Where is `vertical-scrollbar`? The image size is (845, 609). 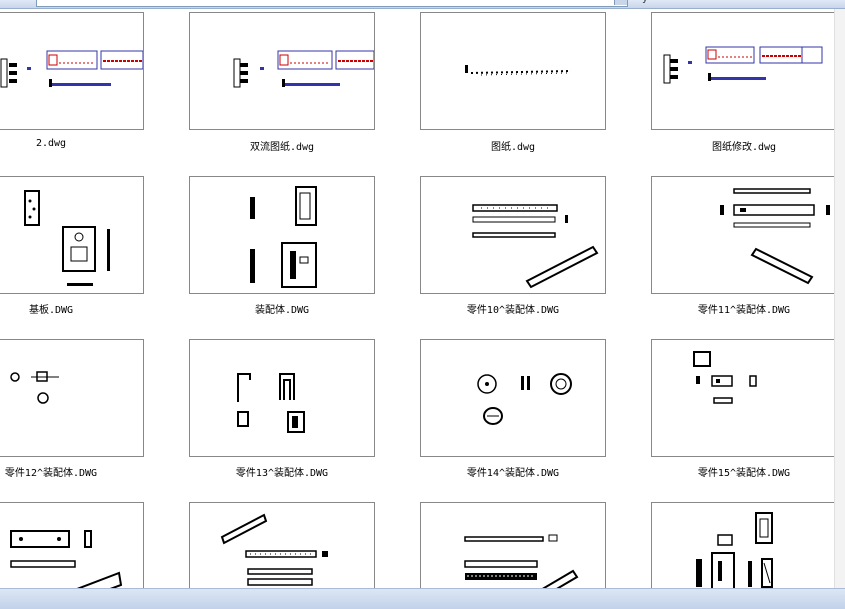
vertical-scrollbar is located at coordinates (839, 298).